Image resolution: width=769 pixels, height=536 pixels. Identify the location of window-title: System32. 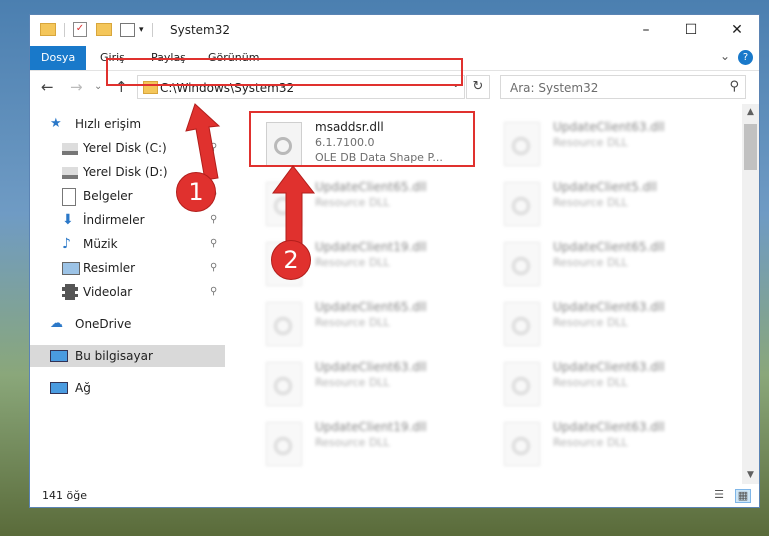
(200, 30).